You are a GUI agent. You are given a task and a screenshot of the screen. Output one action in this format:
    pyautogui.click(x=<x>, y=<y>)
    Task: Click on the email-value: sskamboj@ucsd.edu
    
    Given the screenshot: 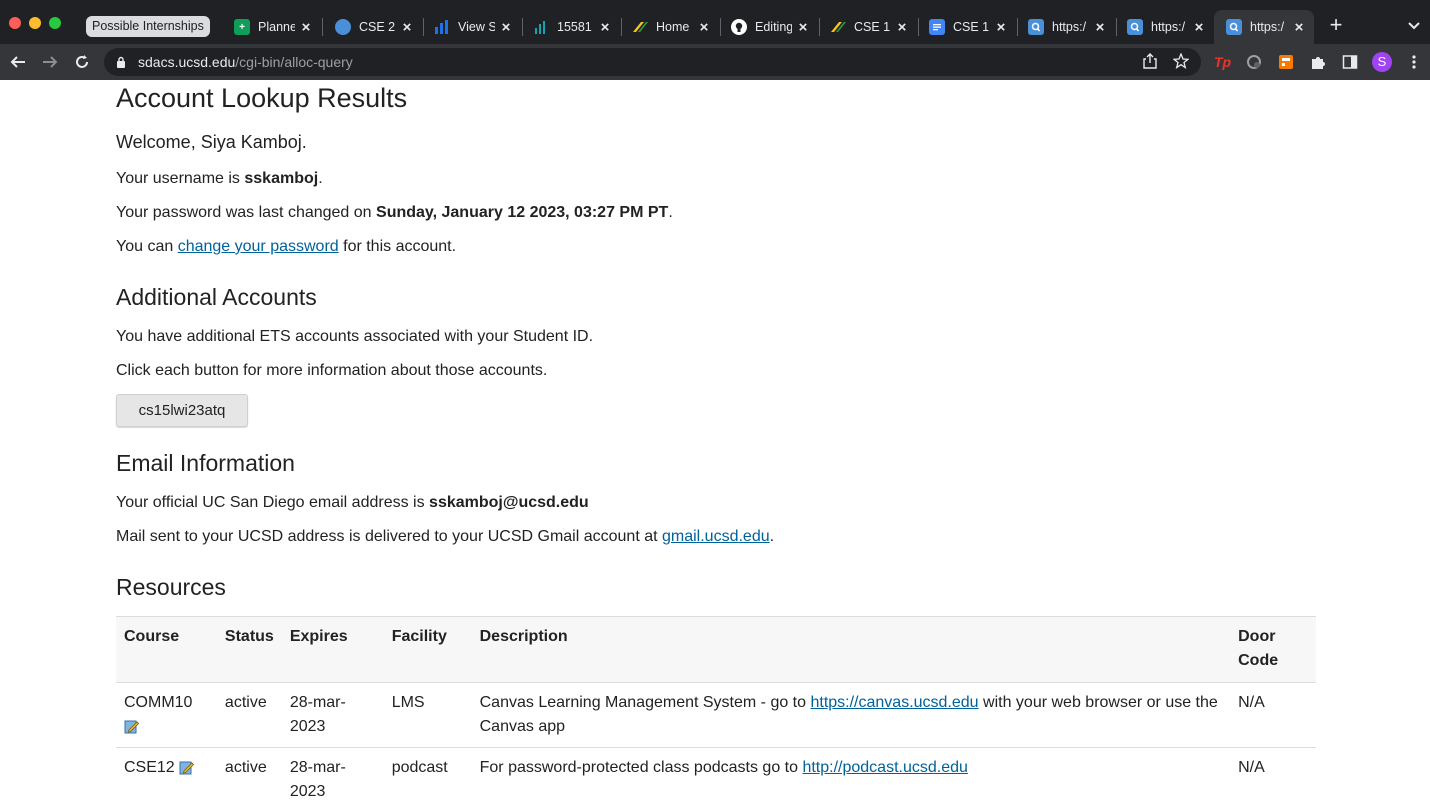 What is the action you would take?
    pyautogui.click(x=509, y=502)
    